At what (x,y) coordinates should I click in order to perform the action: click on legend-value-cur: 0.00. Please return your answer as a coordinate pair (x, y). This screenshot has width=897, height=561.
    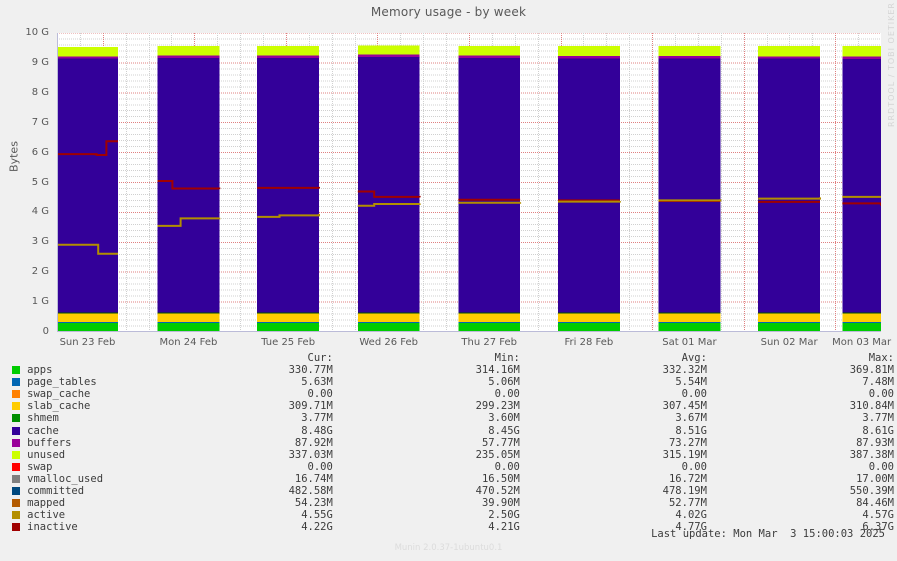
    Looking at the image, I should click on (320, 466).